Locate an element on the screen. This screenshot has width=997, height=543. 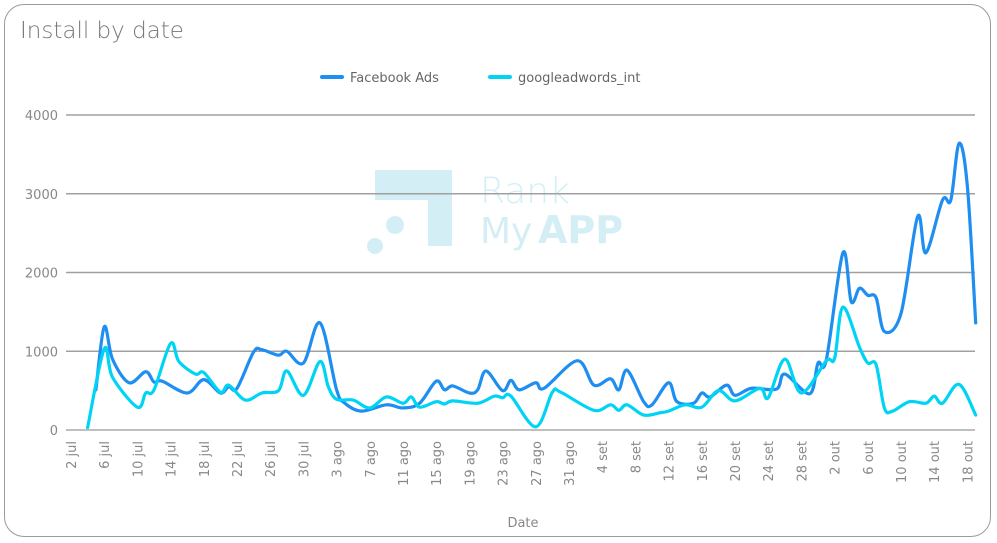
legend-label: googleadwords_int is located at coordinates (579, 78).